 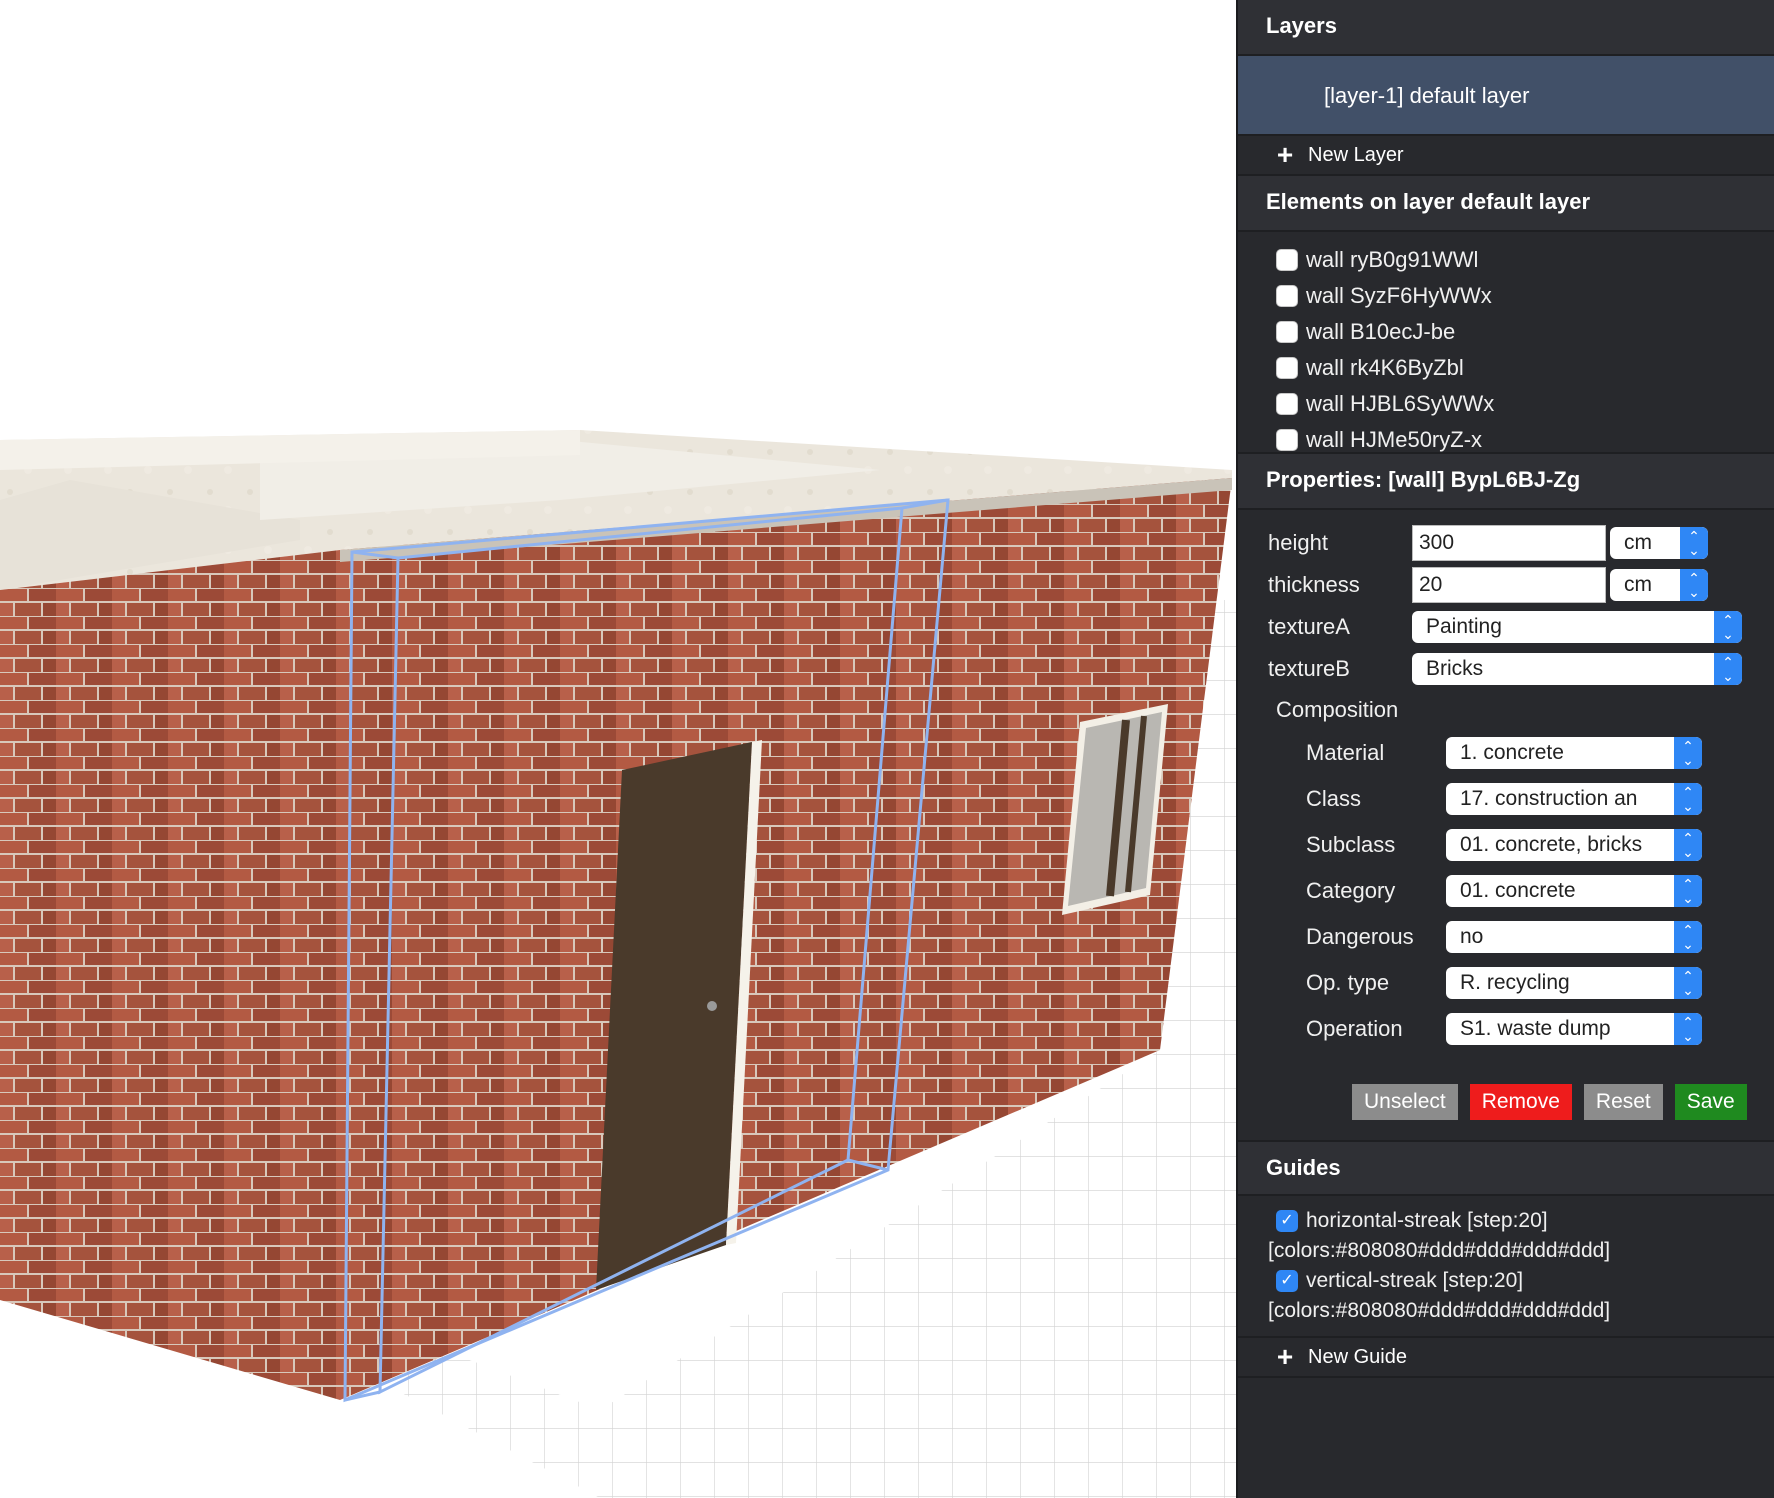 What do you see at coordinates (1506, 482) in the screenshot?
I see `properties-header: Properties: [wall] BypL6BJ-Zg` at bounding box center [1506, 482].